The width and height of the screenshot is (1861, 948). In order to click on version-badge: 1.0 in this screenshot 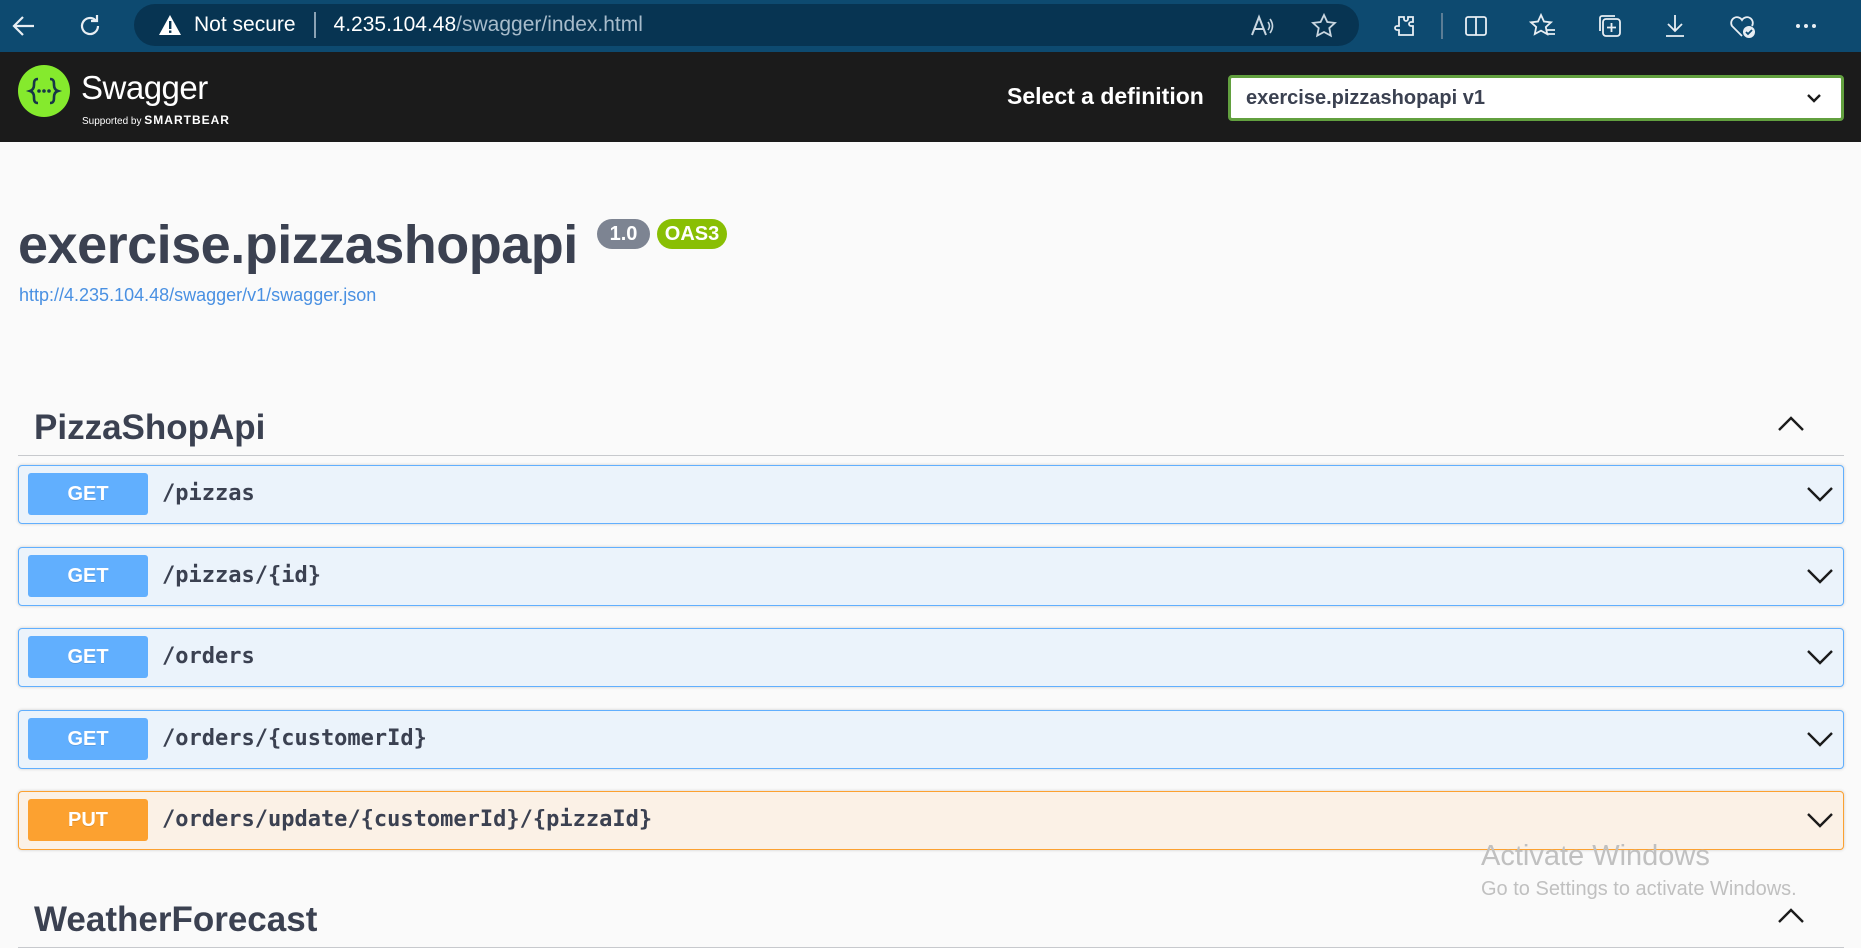, I will do `click(623, 234)`.